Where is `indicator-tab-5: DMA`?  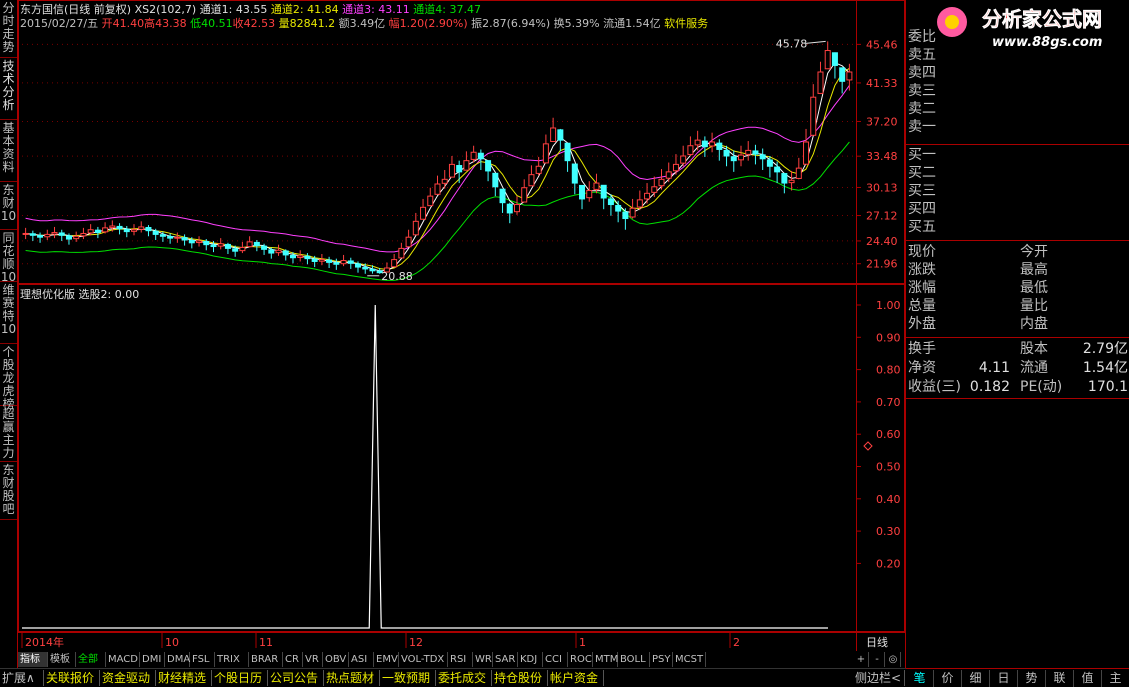
indicator-tab-5: DMA is located at coordinates (177, 659).